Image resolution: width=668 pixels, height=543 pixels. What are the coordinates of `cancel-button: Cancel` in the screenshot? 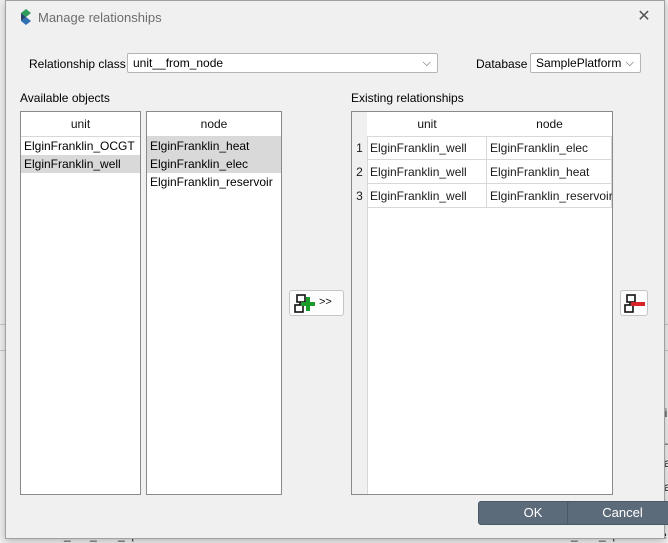 It's located at (617, 513).